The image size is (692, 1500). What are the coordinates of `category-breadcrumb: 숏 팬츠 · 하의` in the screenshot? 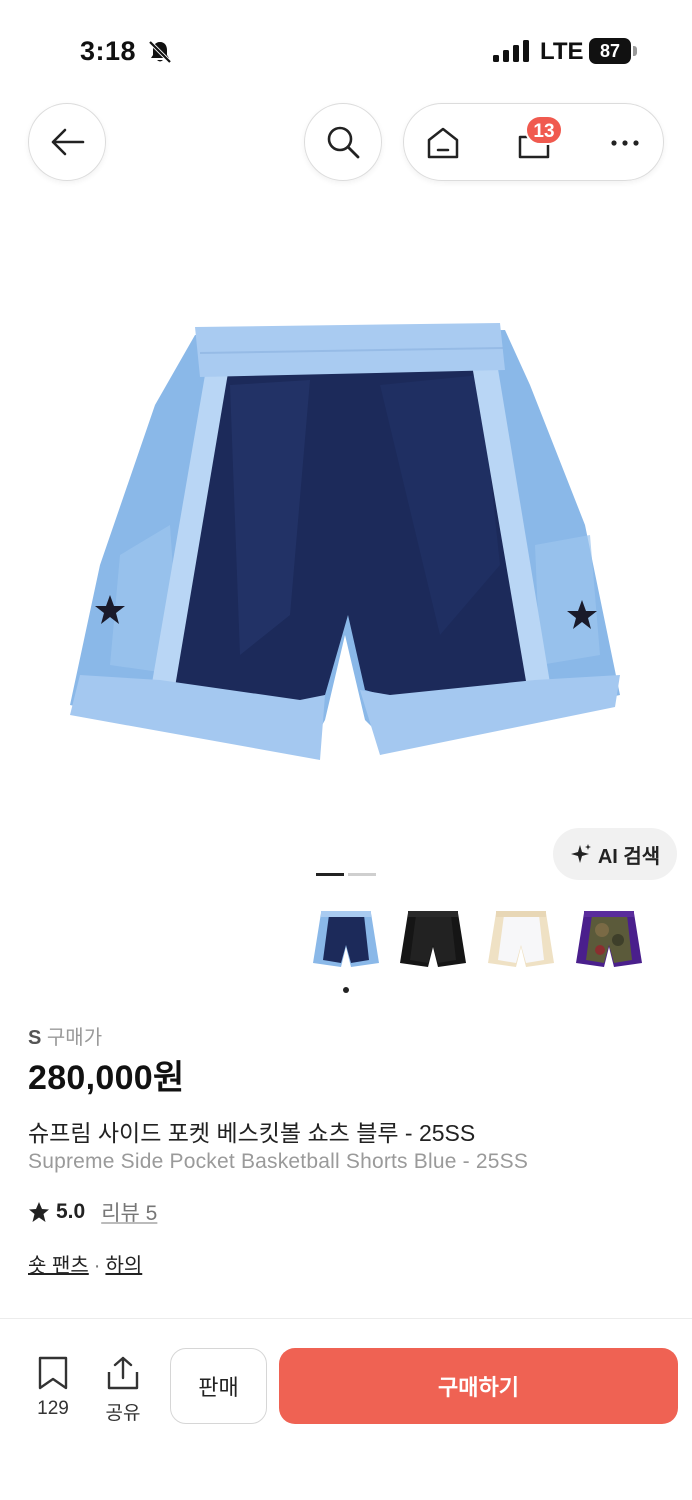 It's located at (85, 1263).